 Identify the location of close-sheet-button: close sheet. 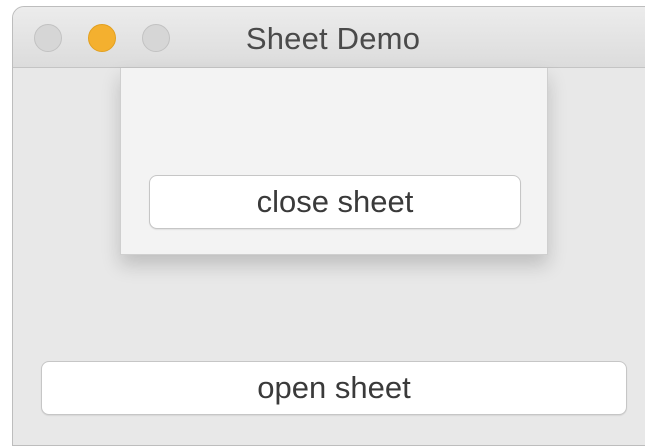
(335, 202).